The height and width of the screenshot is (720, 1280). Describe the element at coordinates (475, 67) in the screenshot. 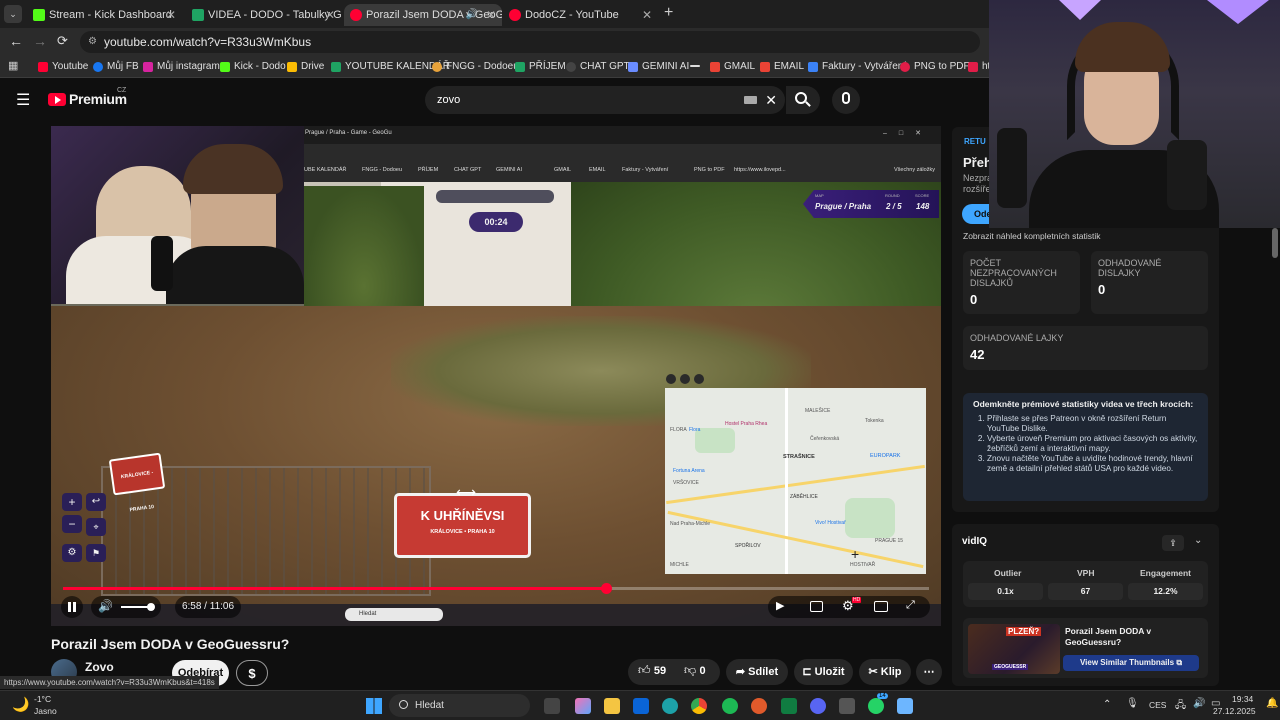

I see `bookmark-fngg: FNGG - Dodoeu` at that location.